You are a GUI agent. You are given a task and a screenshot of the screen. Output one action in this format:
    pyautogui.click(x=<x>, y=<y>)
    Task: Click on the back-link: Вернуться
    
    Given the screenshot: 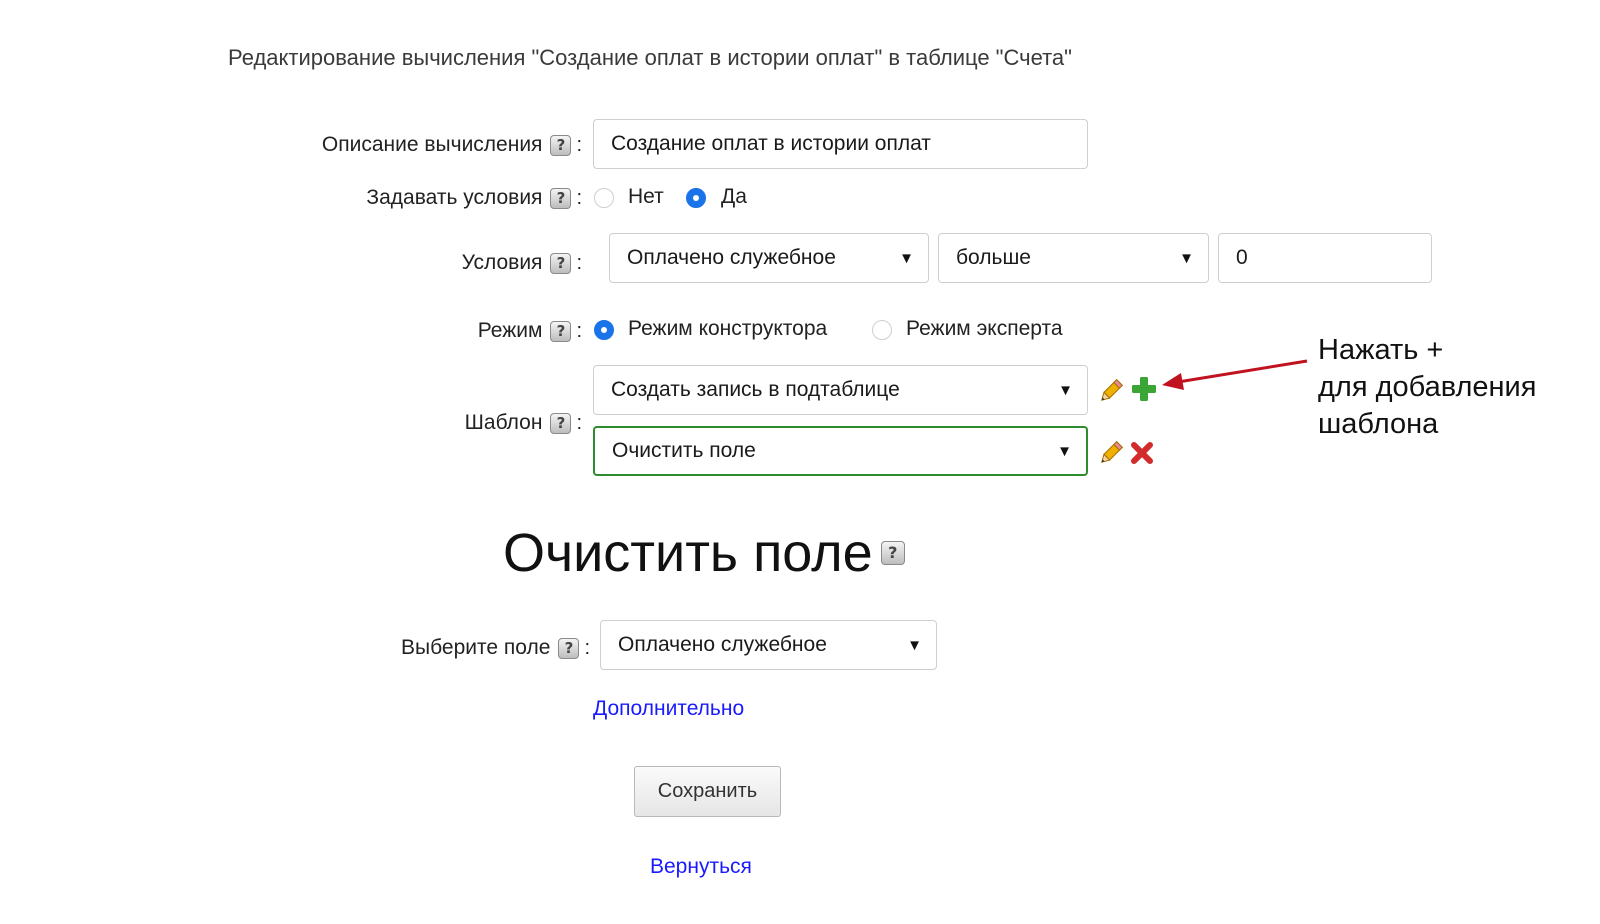 What is the action you would take?
    pyautogui.click(x=701, y=867)
    